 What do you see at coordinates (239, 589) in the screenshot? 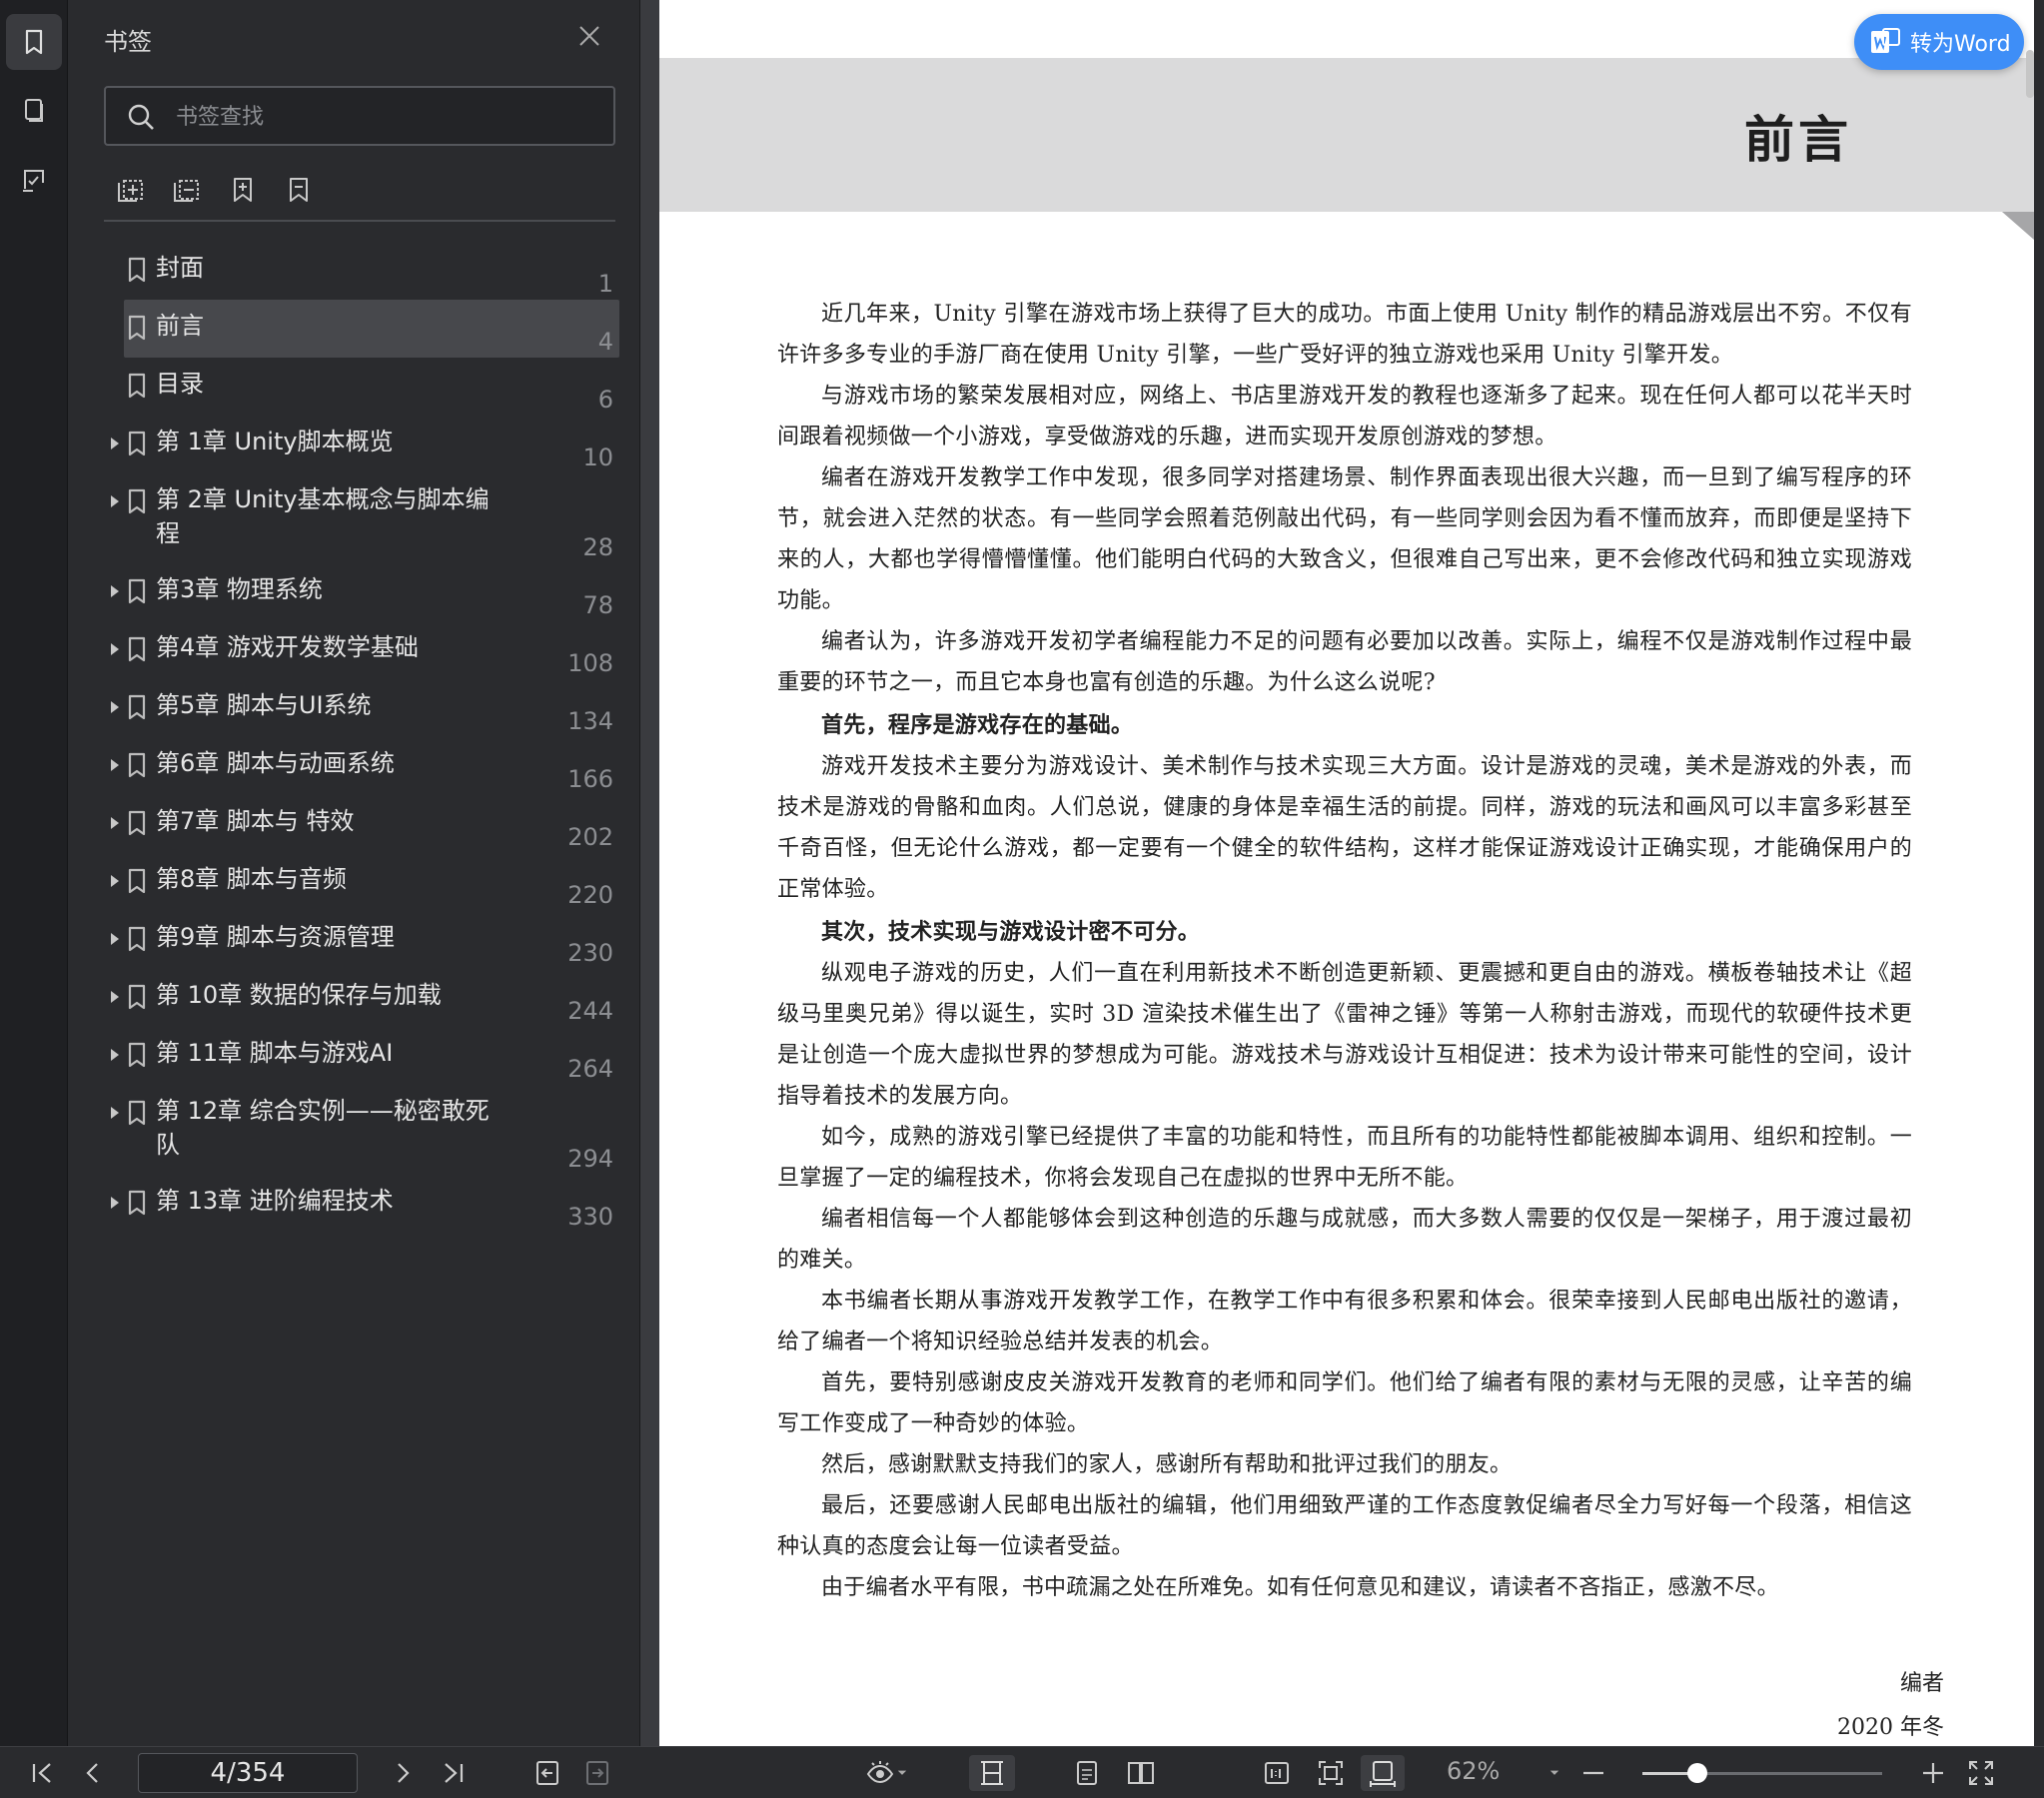
I see `bookmark-label: 第3章 物理系统` at bounding box center [239, 589].